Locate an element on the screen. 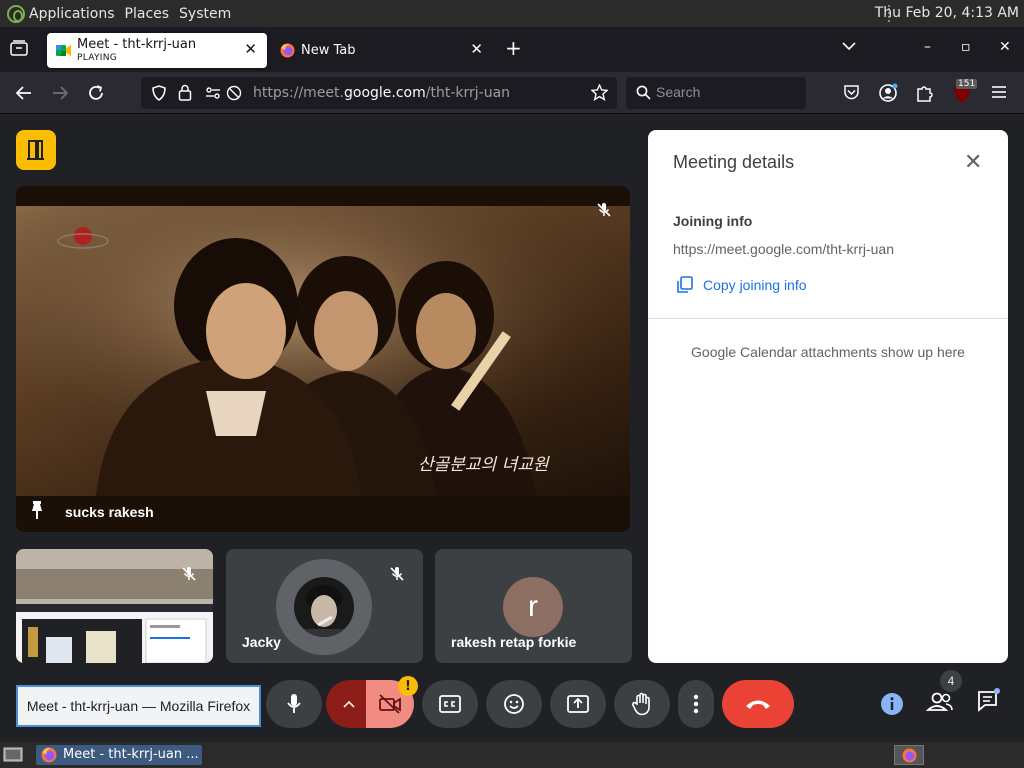  camera-warning-badge: ! is located at coordinates (408, 686).